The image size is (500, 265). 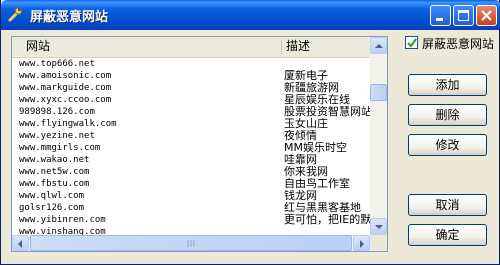 What do you see at coordinates (447, 205) in the screenshot?
I see `cancel-button: 取消` at bounding box center [447, 205].